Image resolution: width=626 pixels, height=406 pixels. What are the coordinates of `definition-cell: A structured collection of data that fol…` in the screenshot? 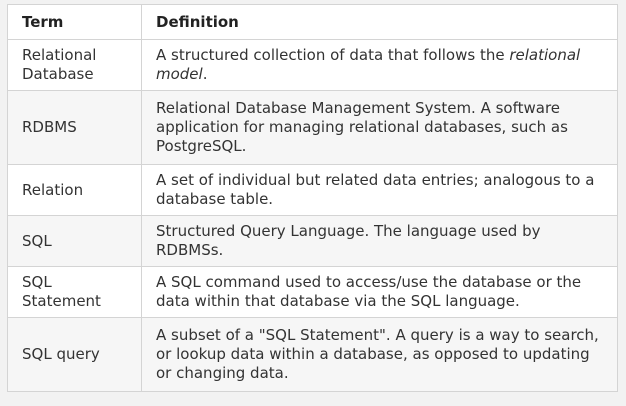 It's located at (379, 65).